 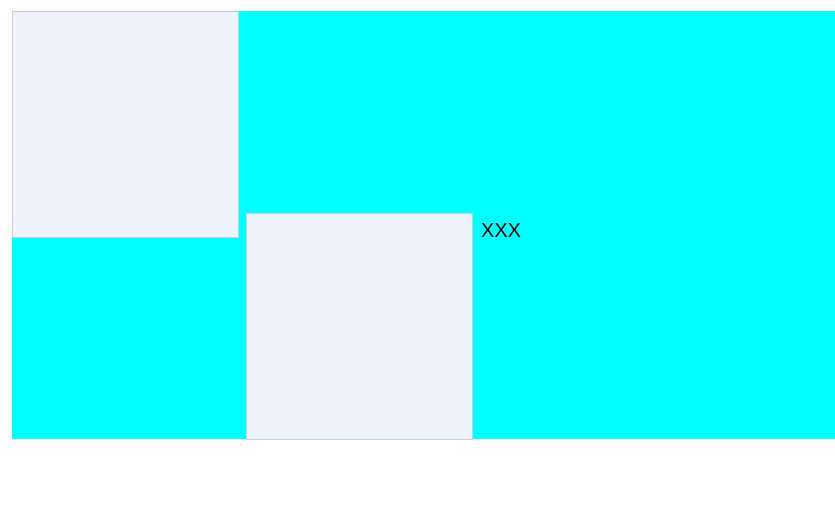 I want to click on inline-text-label: XXX, so click(x=501, y=231).